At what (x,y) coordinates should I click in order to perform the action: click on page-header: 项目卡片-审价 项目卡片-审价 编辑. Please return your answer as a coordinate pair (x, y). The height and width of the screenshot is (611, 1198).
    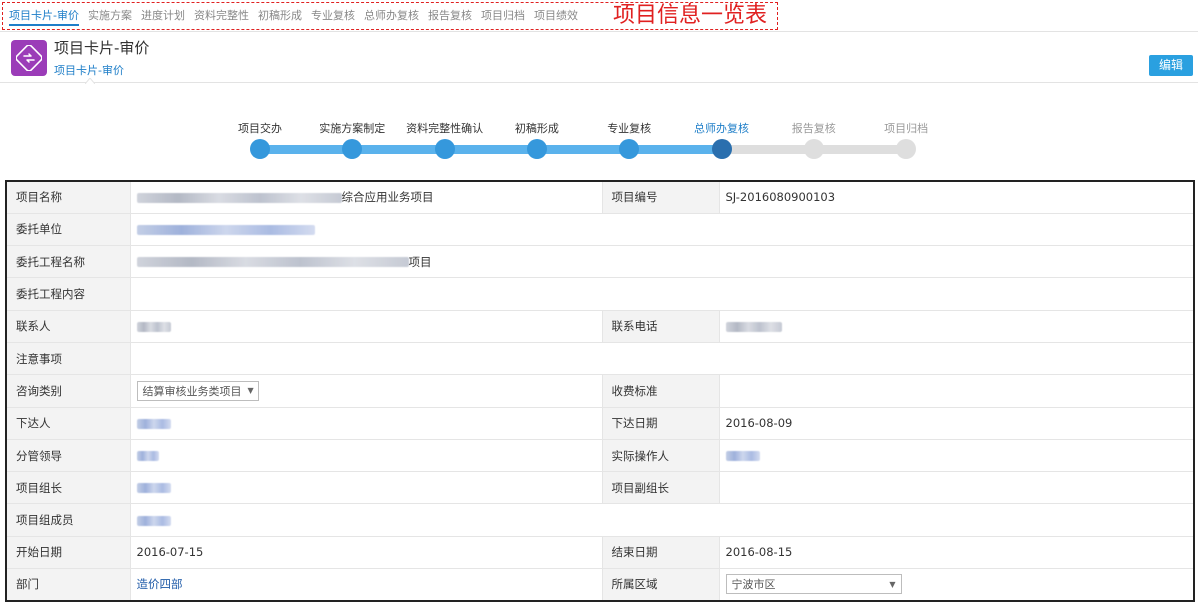
    Looking at the image, I should click on (599, 58).